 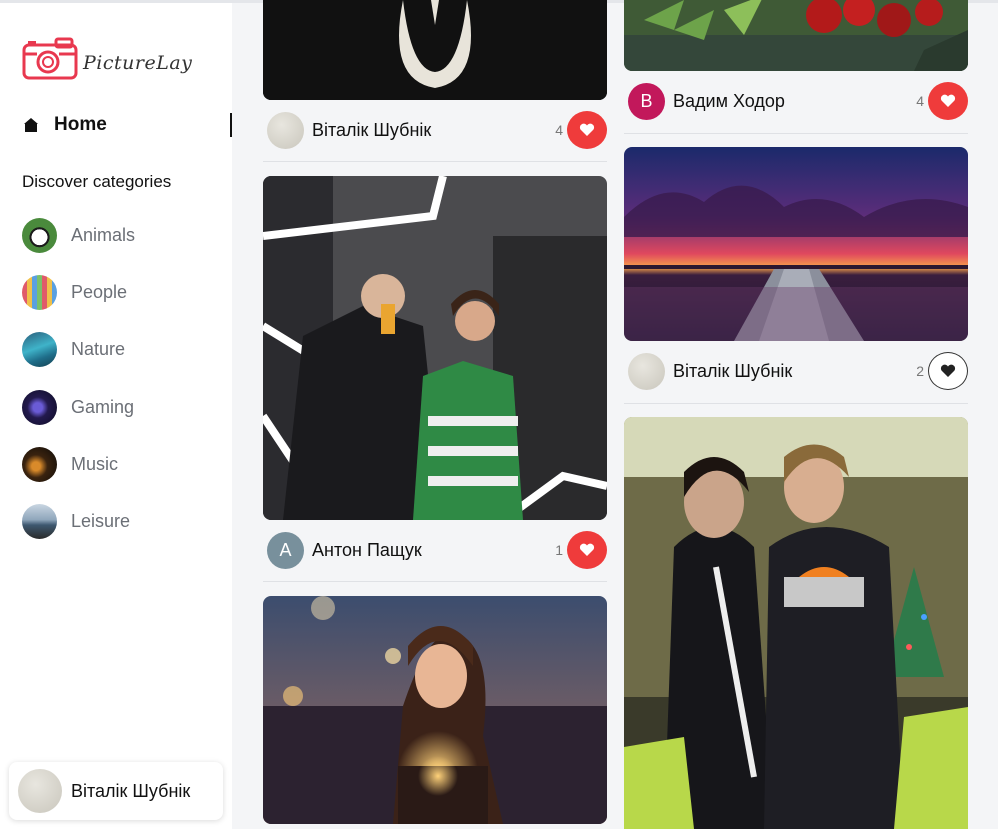 What do you see at coordinates (97, 181) in the screenshot?
I see `categories-heading: Discover categories` at bounding box center [97, 181].